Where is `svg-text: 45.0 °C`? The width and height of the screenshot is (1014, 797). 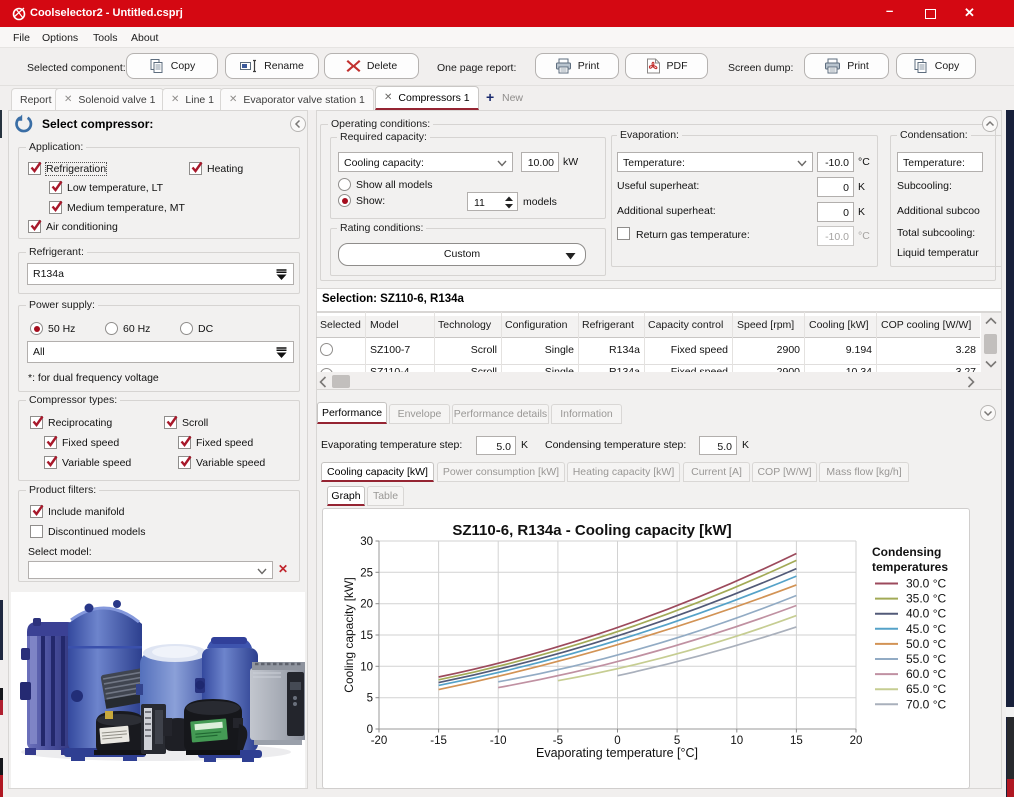 svg-text: 45.0 °C is located at coordinates (926, 629).